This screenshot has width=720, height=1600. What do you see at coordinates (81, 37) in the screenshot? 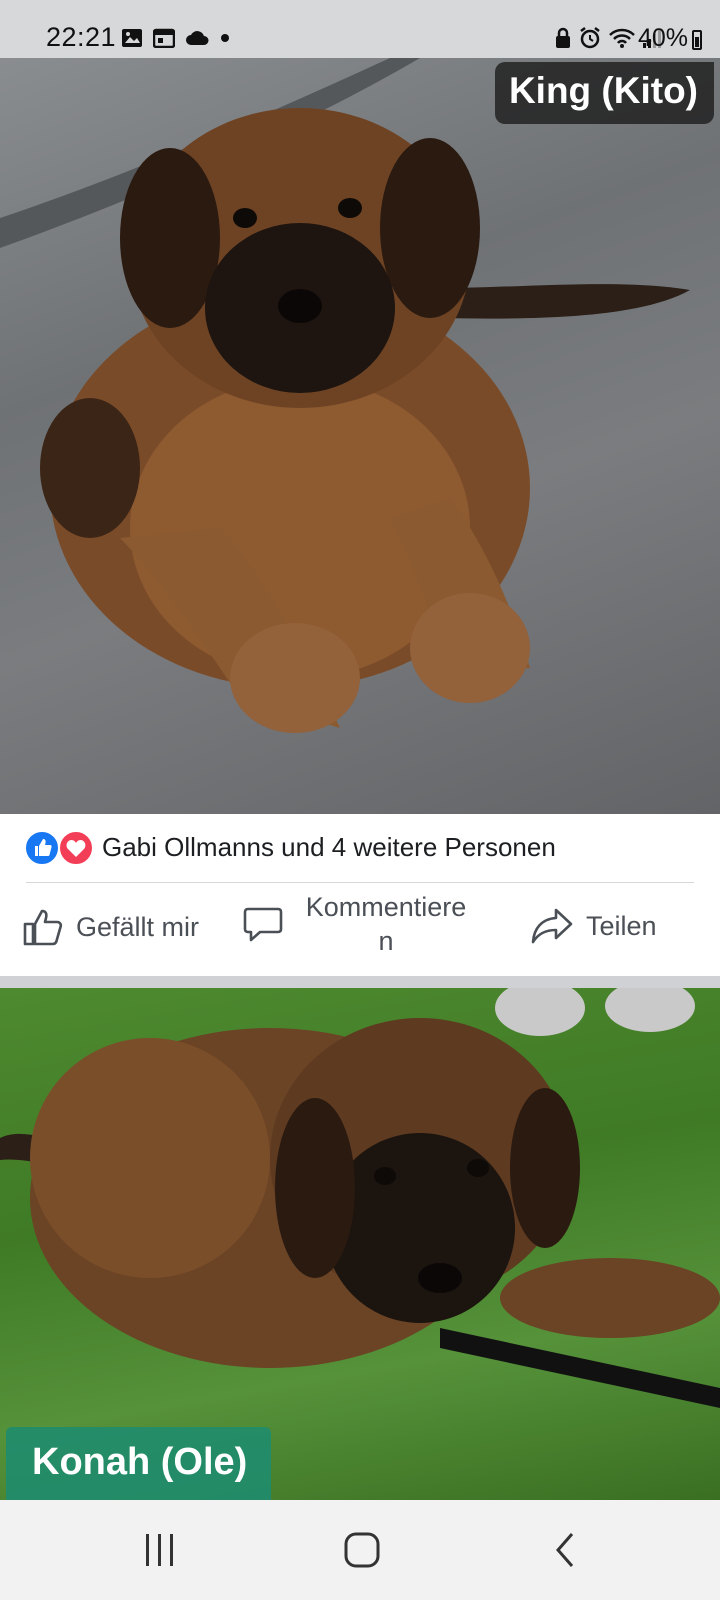
I see `clock: 22:21` at bounding box center [81, 37].